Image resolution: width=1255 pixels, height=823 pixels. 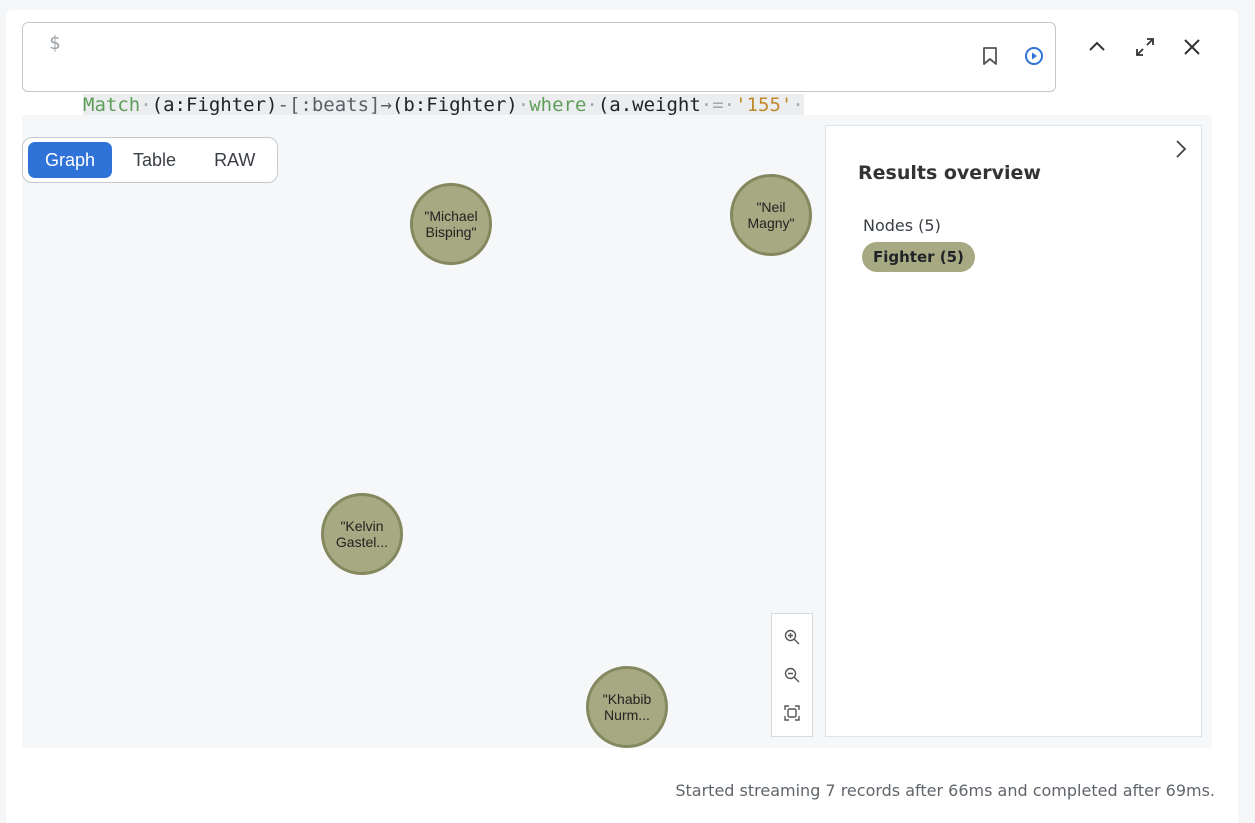 What do you see at coordinates (990, 56) in the screenshot?
I see `bookmark-icon` at bounding box center [990, 56].